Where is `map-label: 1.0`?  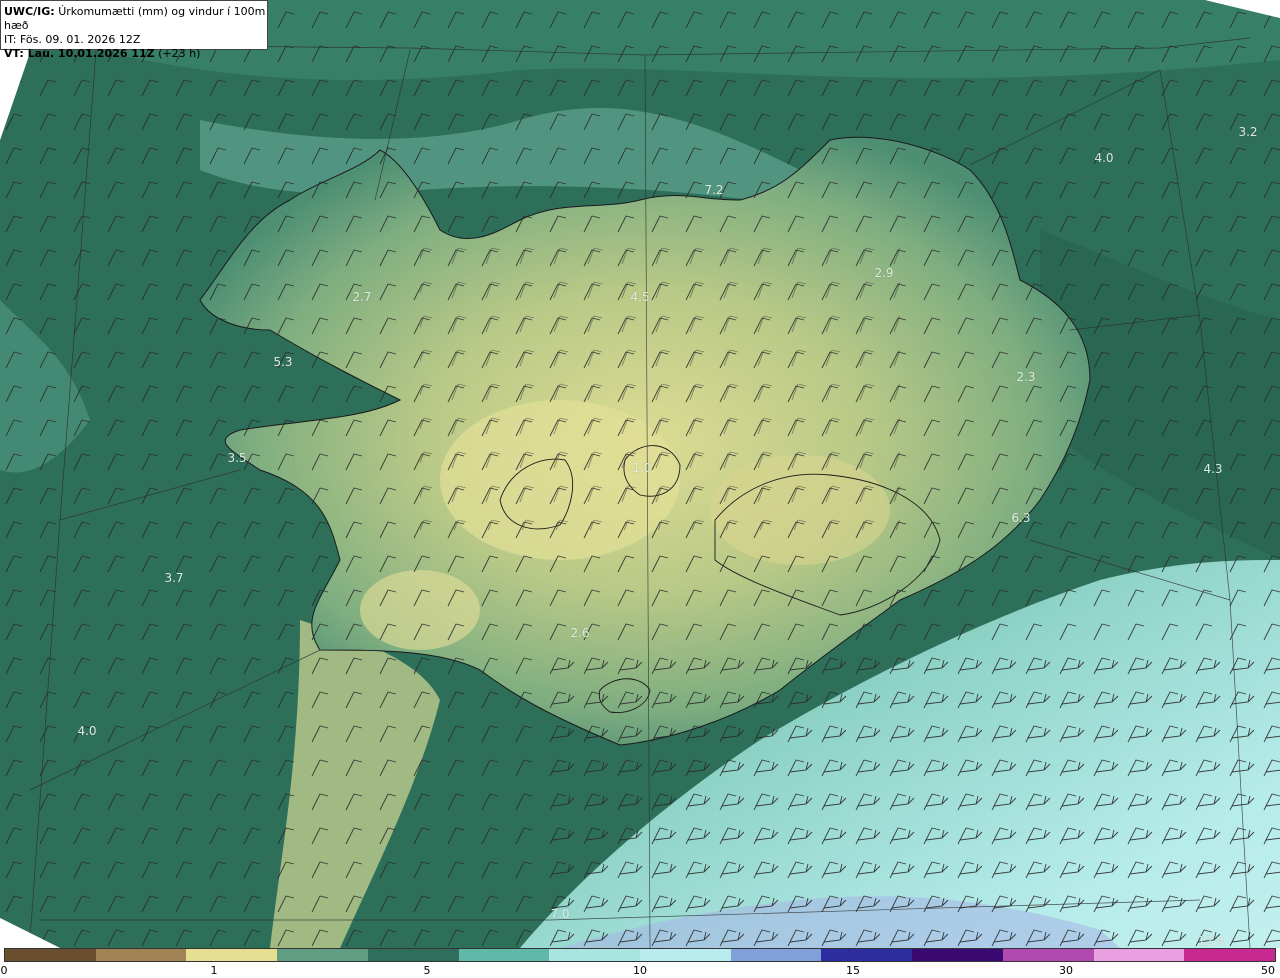
map-label: 1.0 is located at coordinates (642, 468).